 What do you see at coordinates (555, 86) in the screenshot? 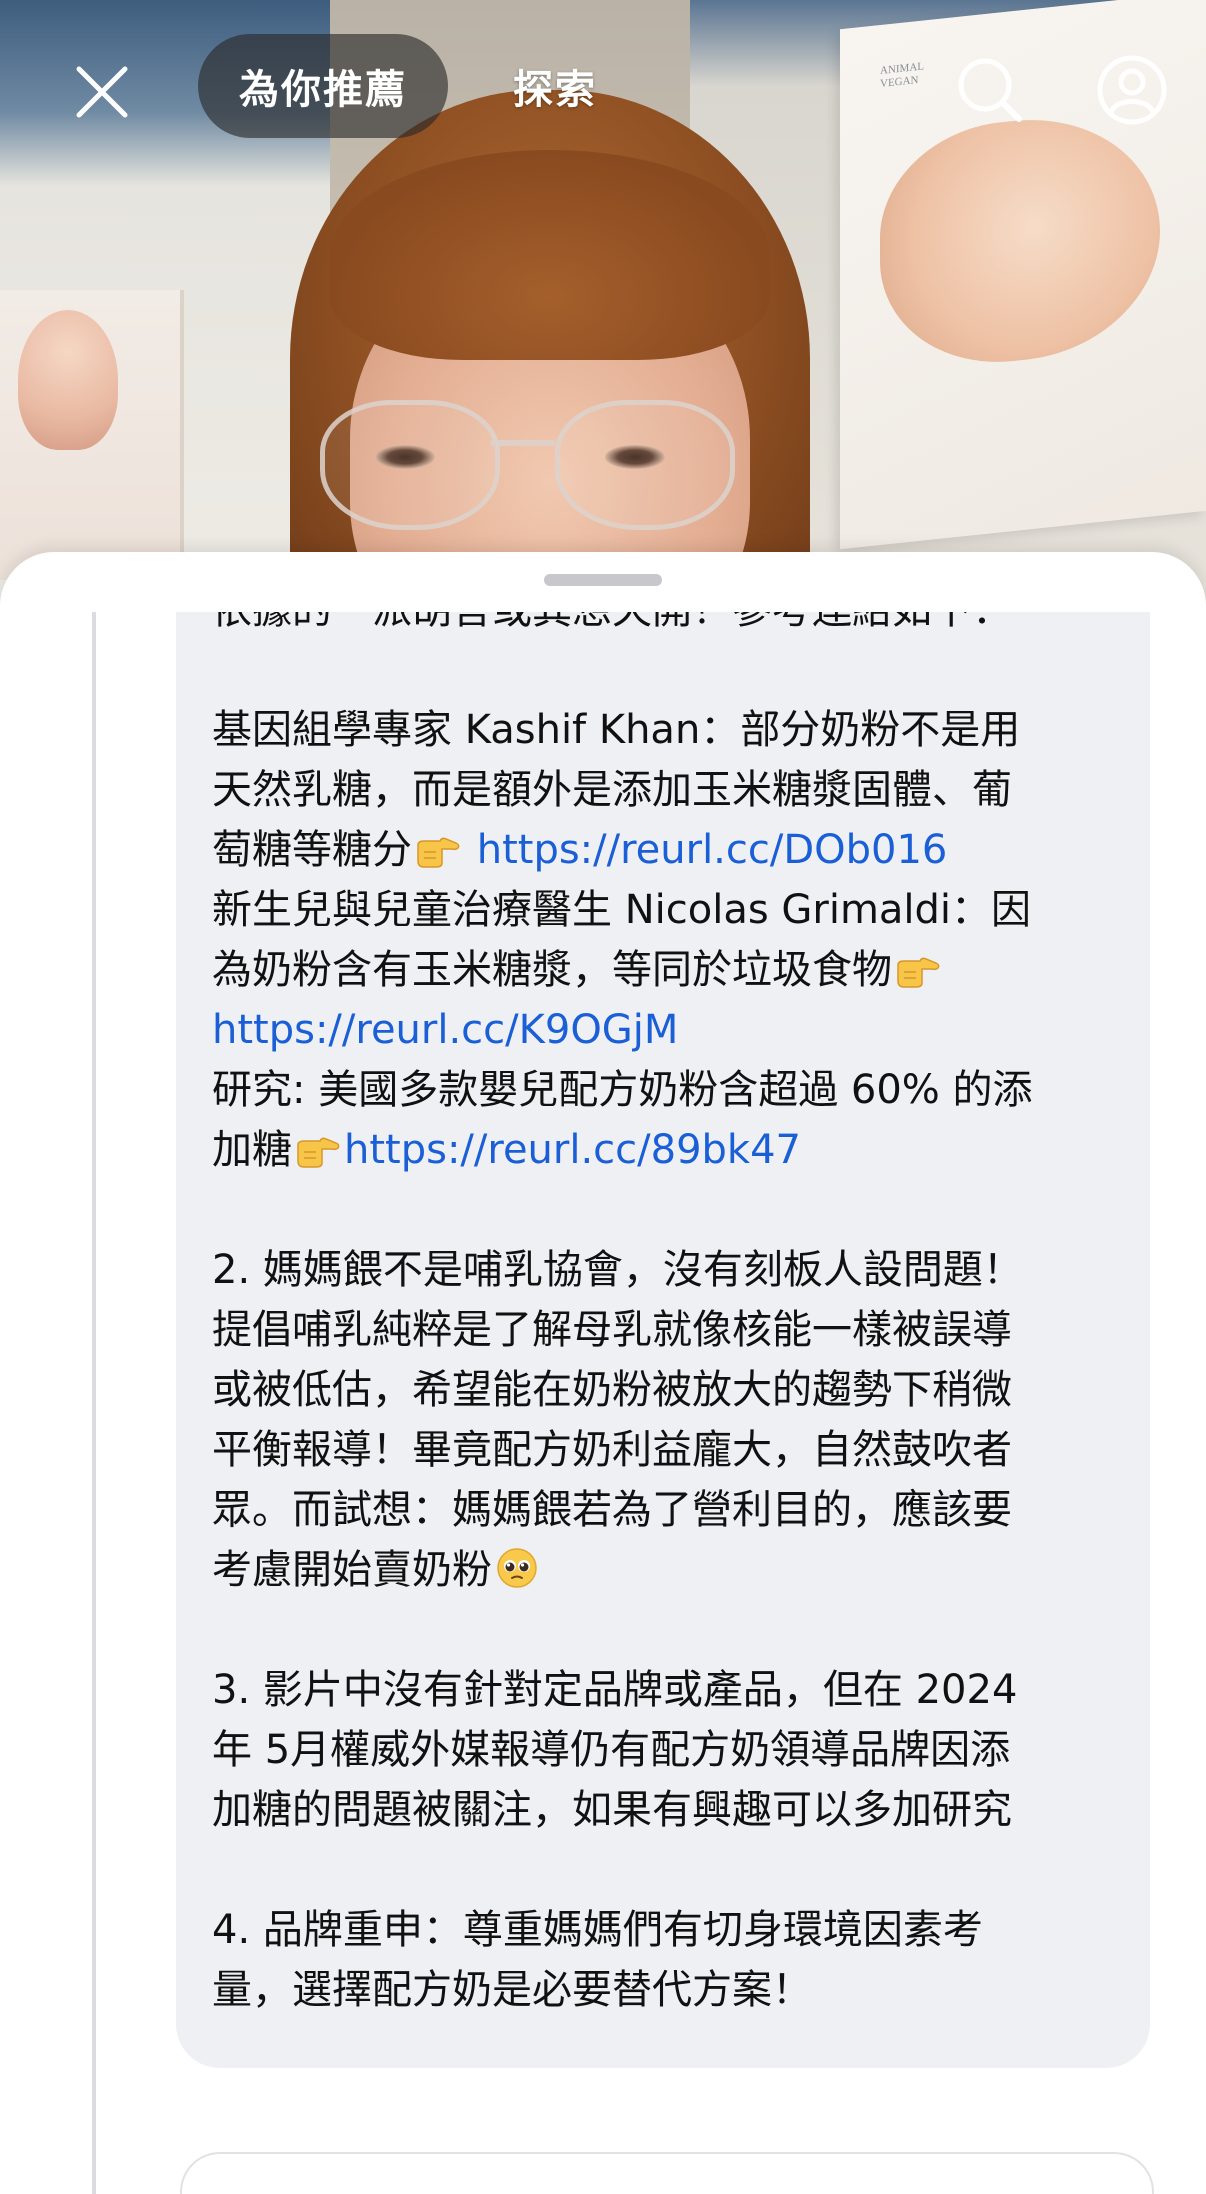
I see `tab-explore: 探索` at bounding box center [555, 86].